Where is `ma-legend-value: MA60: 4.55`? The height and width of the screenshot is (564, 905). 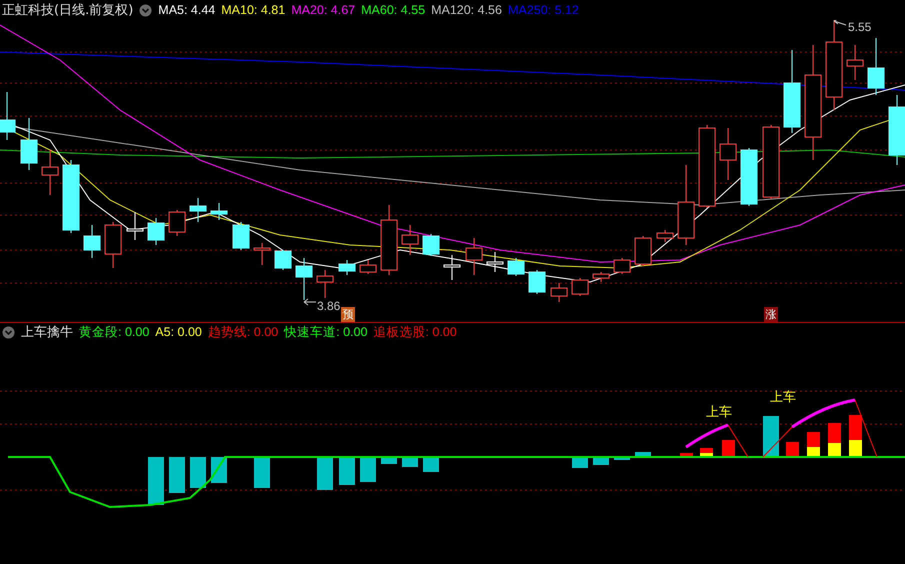
ma-legend-value: MA60: 4.55 is located at coordinates (393, 10).